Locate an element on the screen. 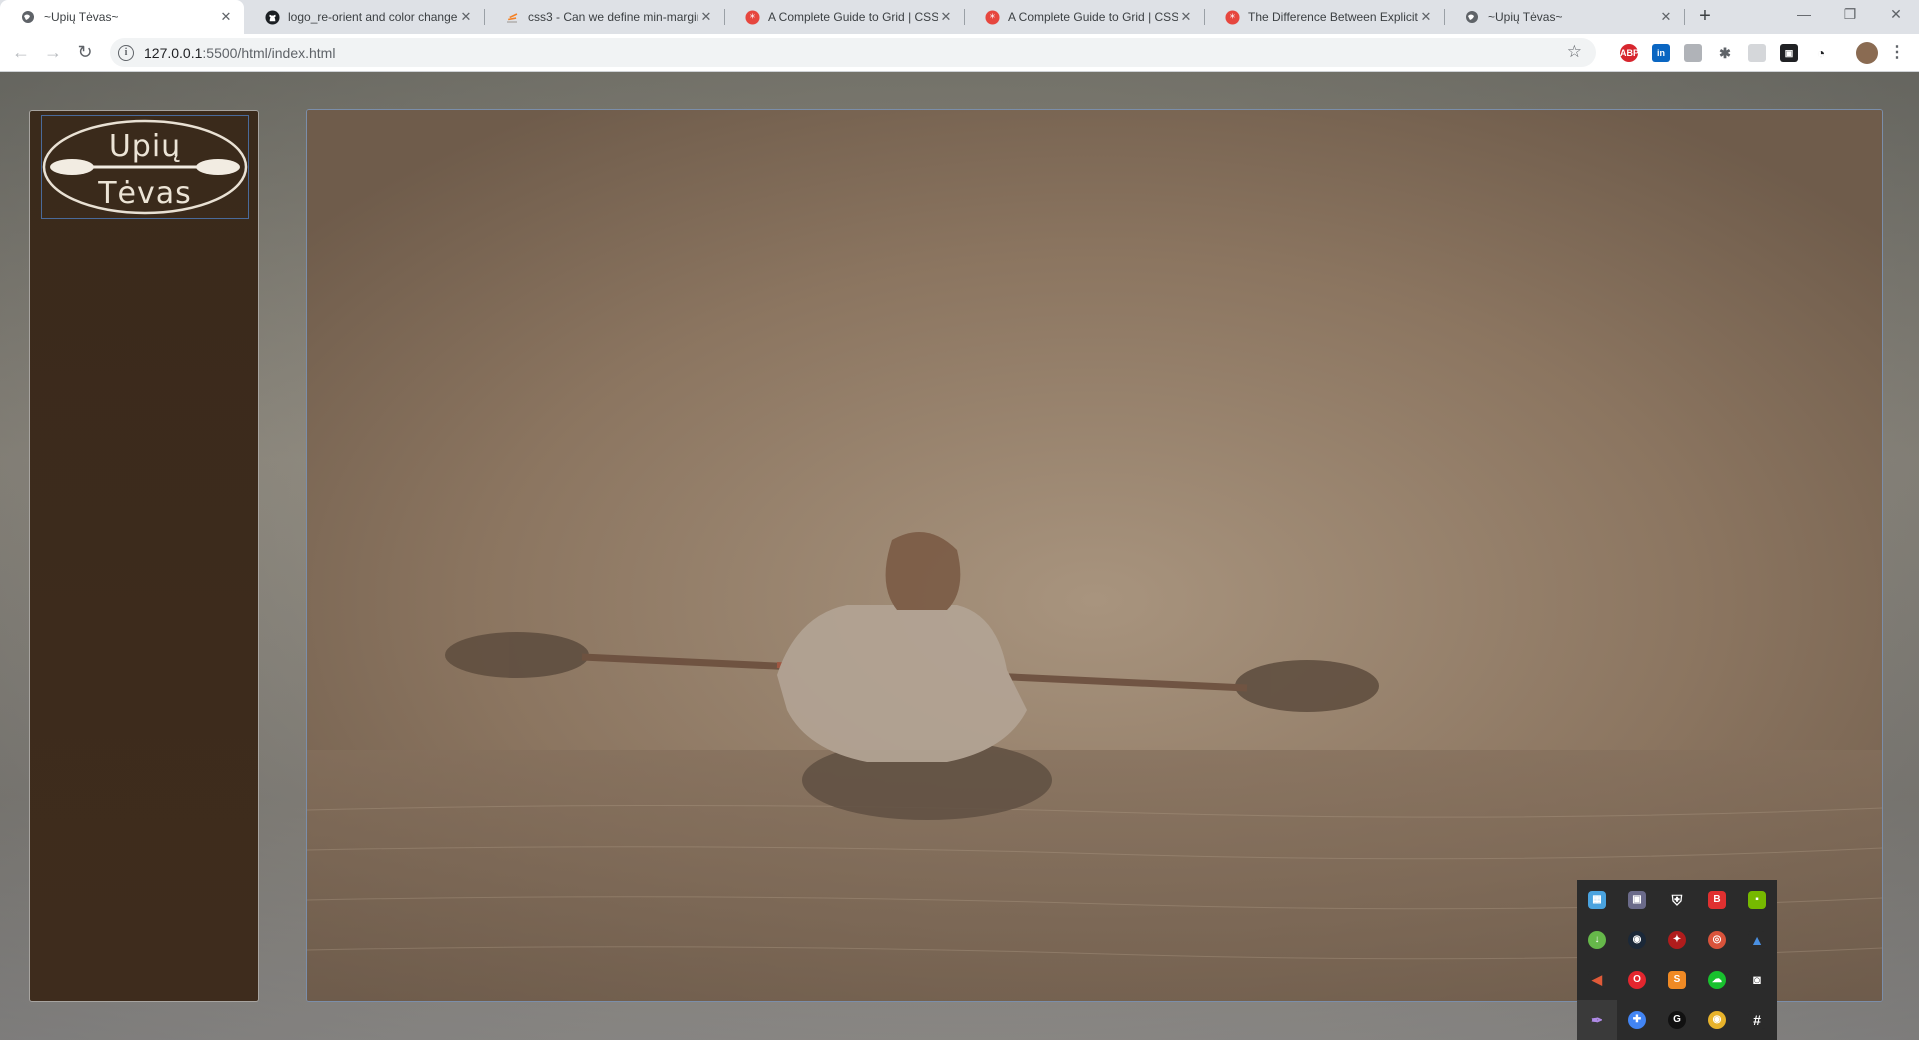 This screenshot has height=1040, width=1919. chrome-remote-icon: ✚ is located at coordinates (1637, 1020).